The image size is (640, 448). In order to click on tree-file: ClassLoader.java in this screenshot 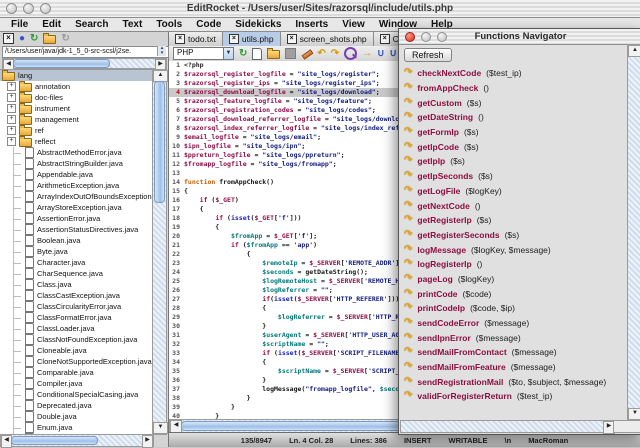, I will do `click(76, 328)`.